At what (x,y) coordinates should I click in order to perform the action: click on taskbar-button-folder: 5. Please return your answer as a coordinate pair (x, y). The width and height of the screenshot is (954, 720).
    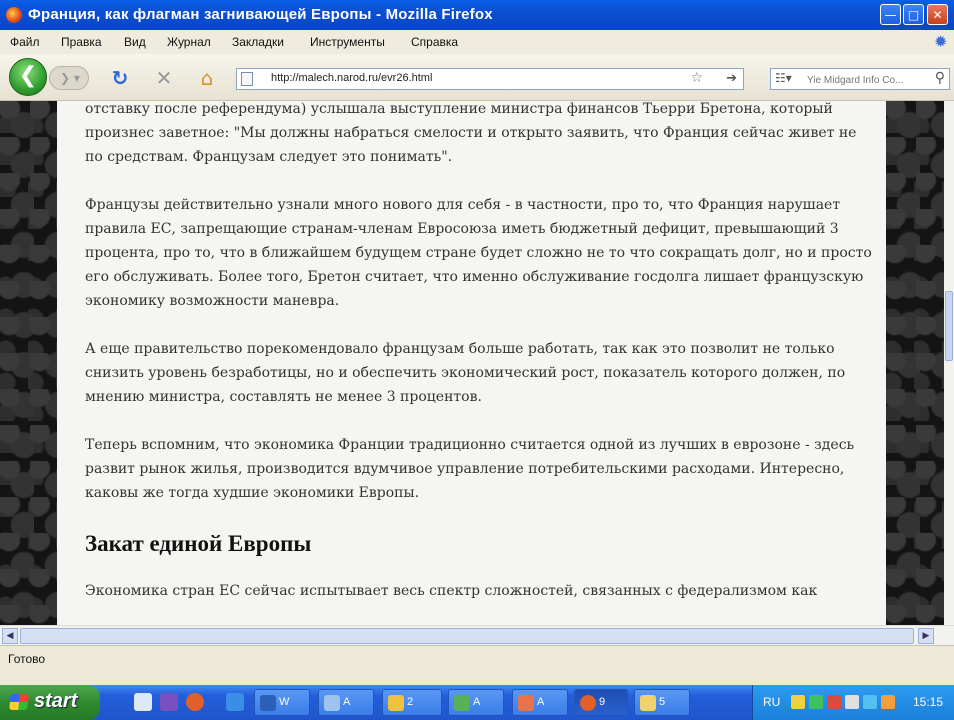
    Looking at the image, I should click on (662, 702).